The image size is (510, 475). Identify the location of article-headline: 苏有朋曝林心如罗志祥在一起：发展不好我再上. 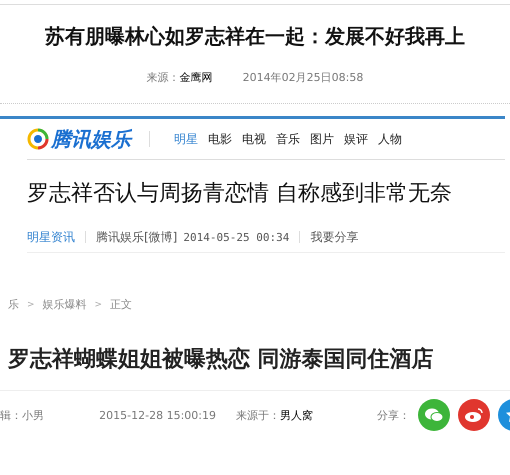
(255, 36).